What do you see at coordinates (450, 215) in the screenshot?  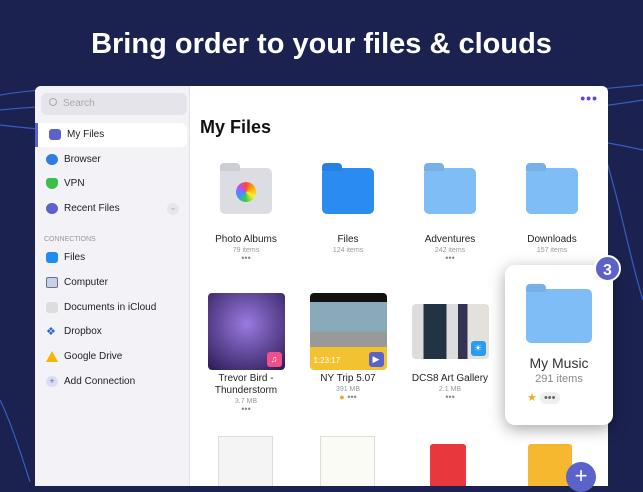 I see `folder-adventures: Adventures 242 items •••` at bounding box center [450, 215].